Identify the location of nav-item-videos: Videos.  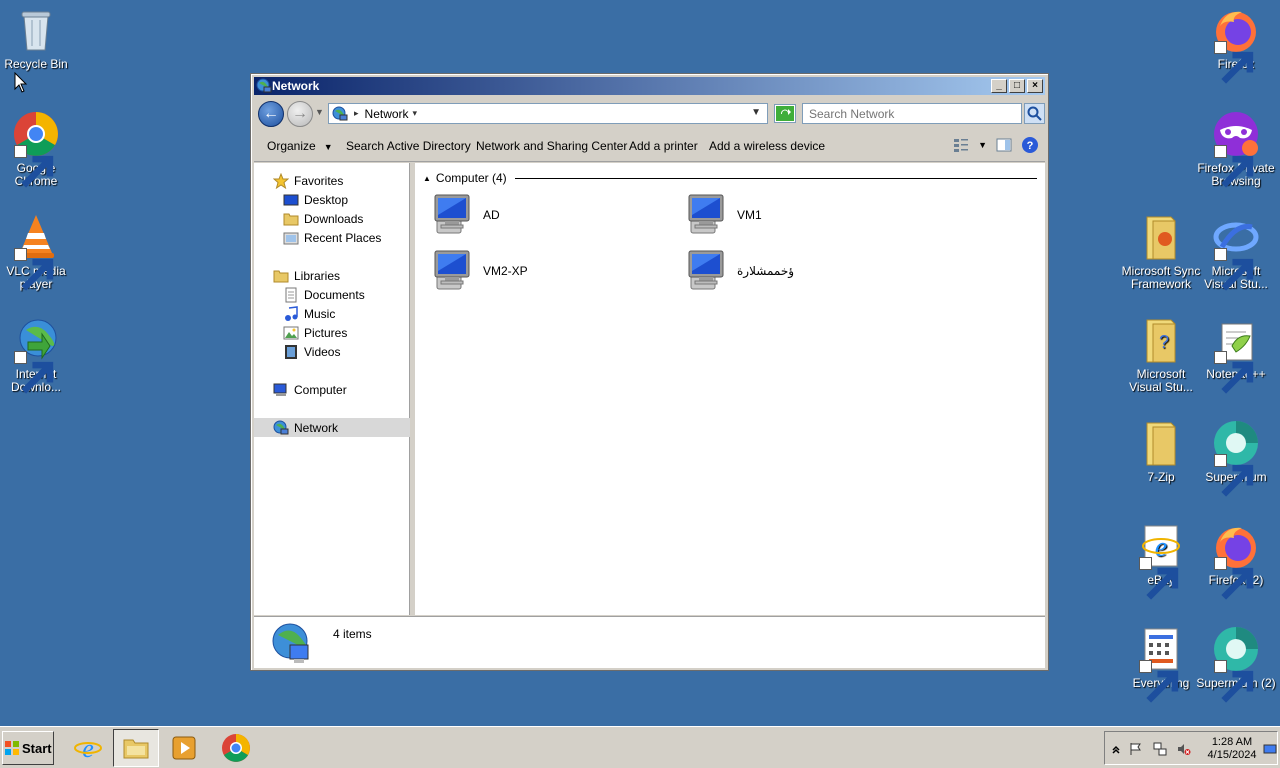
(332, 351).